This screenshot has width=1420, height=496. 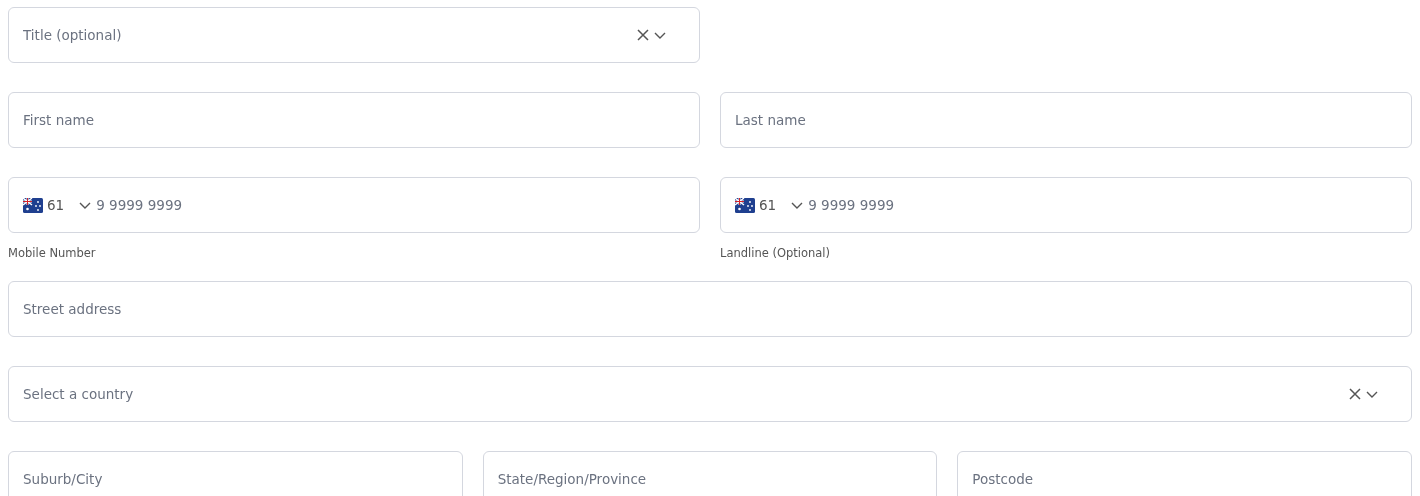 I want to click on select-field: Title (optional), so click(x=354, y=35).